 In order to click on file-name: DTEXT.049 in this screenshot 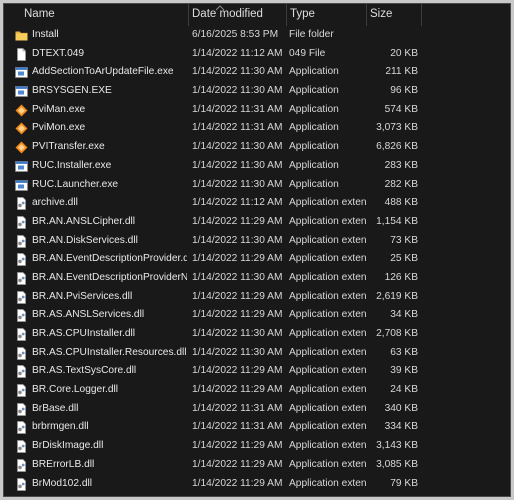, I will do `click(58, 53)`.